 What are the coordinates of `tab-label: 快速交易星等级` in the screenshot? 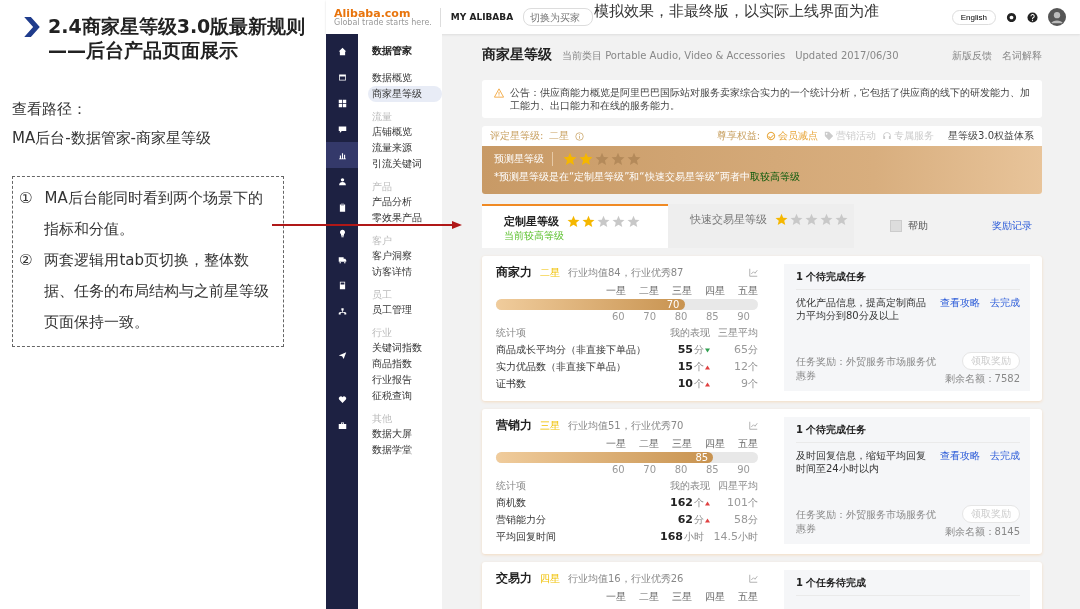 It's located at (728, 219).